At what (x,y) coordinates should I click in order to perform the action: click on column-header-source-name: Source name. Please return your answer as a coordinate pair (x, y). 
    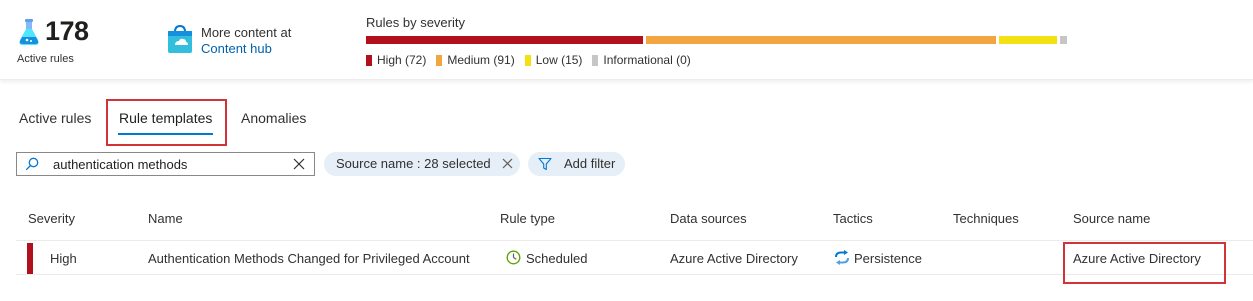
    Looking at the image, I should click on (1111, 218).